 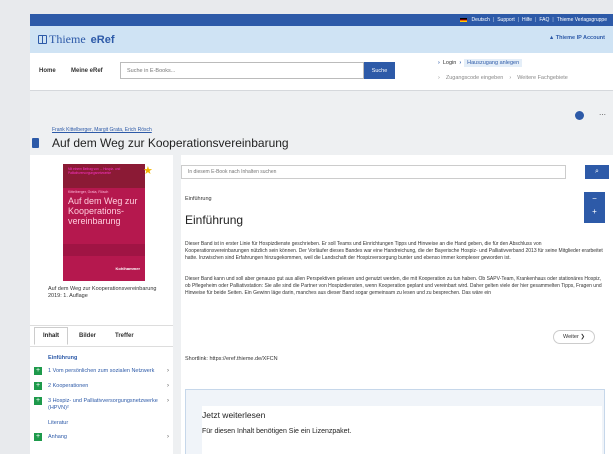 I want to click on toc-current: Einführung, so click(x=108, y=358).